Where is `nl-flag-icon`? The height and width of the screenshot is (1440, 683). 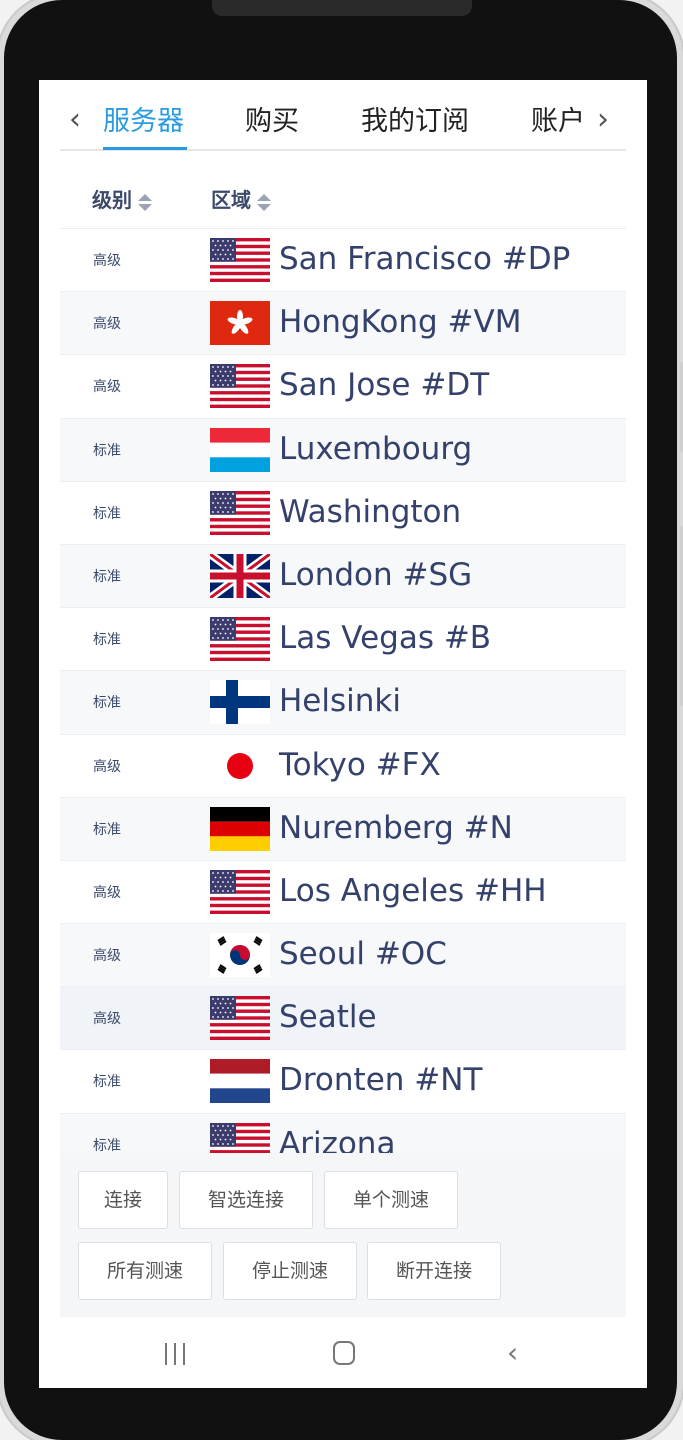 nl-flag-icon is located at coordinates (240, 1081).